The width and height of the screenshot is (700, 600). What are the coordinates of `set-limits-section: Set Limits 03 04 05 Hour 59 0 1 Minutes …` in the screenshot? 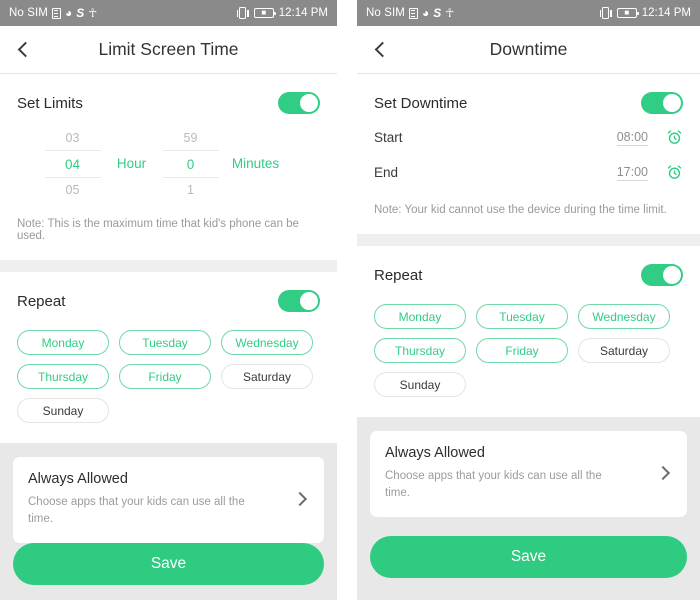 It's located at (168, 167).